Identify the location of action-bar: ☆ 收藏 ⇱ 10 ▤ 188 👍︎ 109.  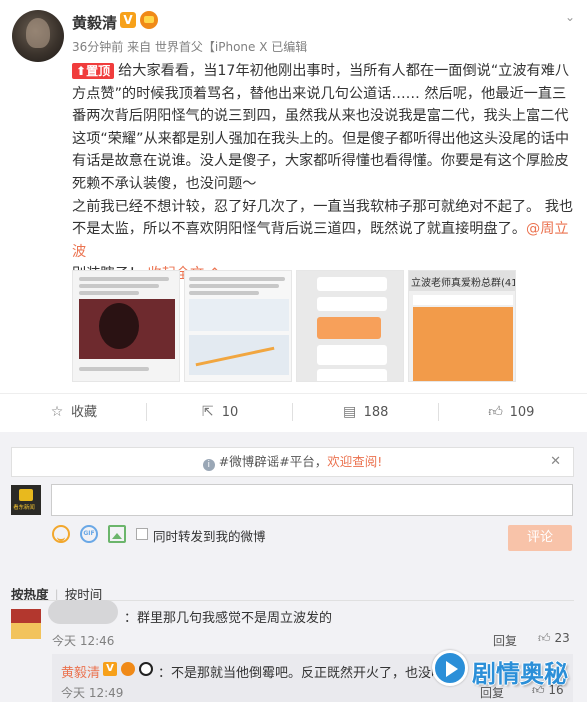
(293, 411).